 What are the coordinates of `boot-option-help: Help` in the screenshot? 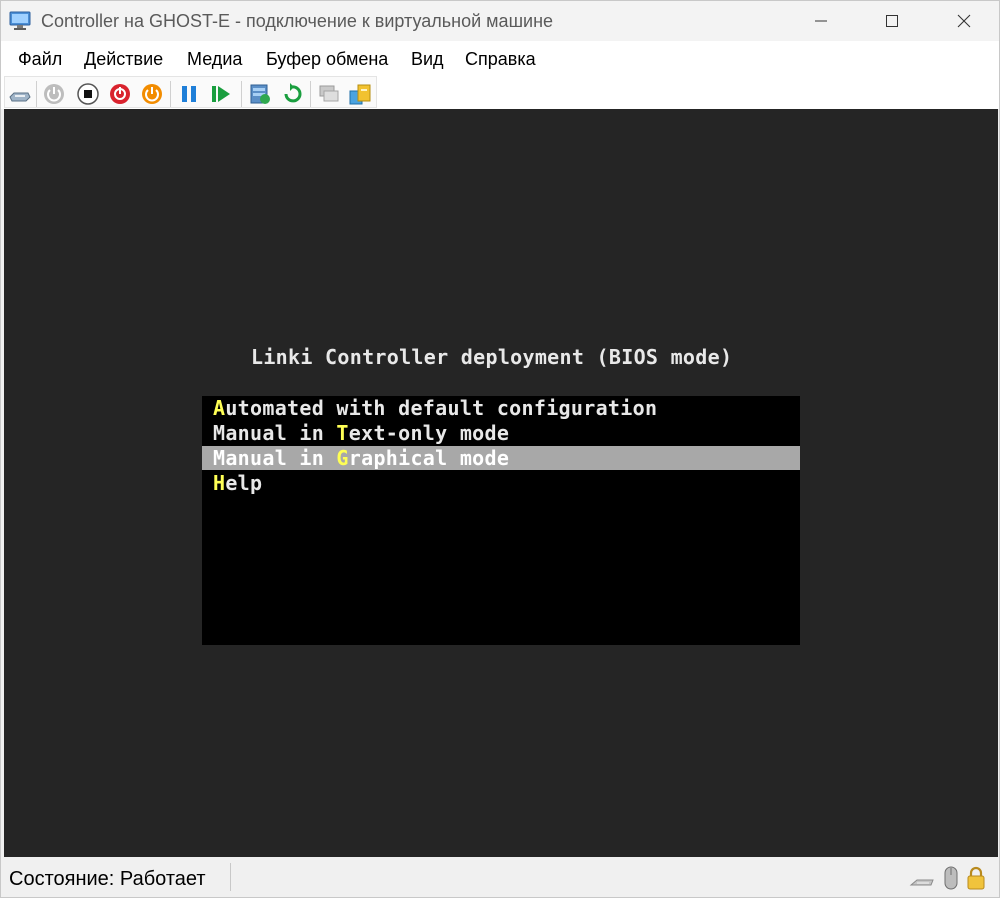 It's located at (501, 483).